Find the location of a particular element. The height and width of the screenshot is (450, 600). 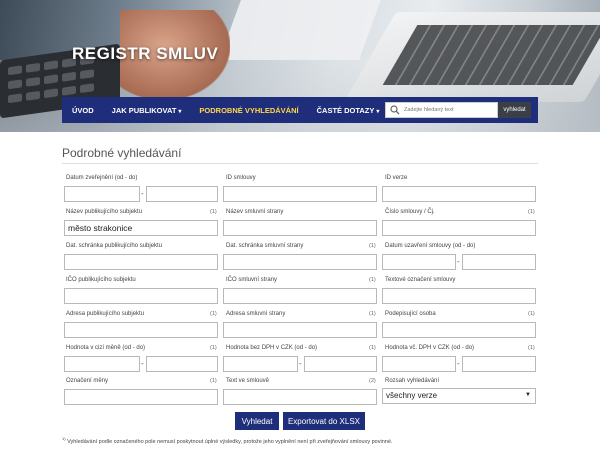

hodnota-cizi-od-input is located at coordinates (102, 364).